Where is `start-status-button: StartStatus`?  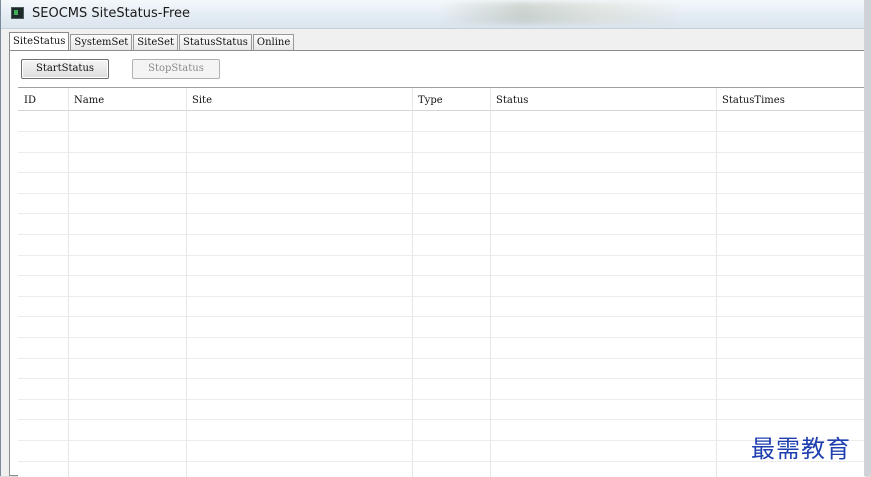
start-status-button: StartStatus is located at coordinates (65, 69).